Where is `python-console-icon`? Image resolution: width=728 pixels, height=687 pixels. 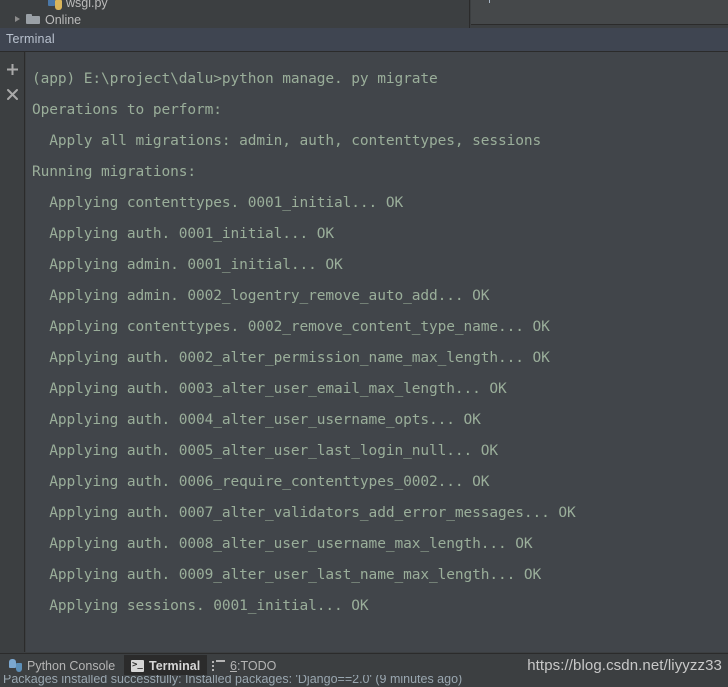 python-console-icon is located at coordinates (15, 665).